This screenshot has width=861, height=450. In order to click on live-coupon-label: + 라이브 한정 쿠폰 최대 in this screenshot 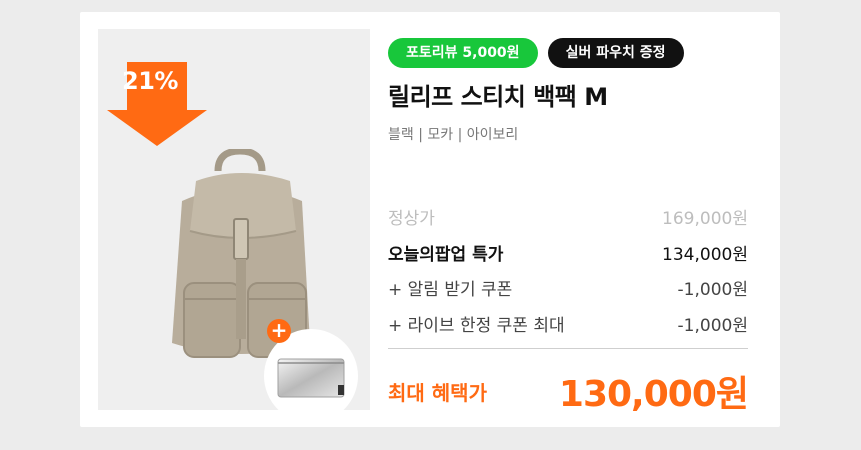, I will do `click(476, 326)`.